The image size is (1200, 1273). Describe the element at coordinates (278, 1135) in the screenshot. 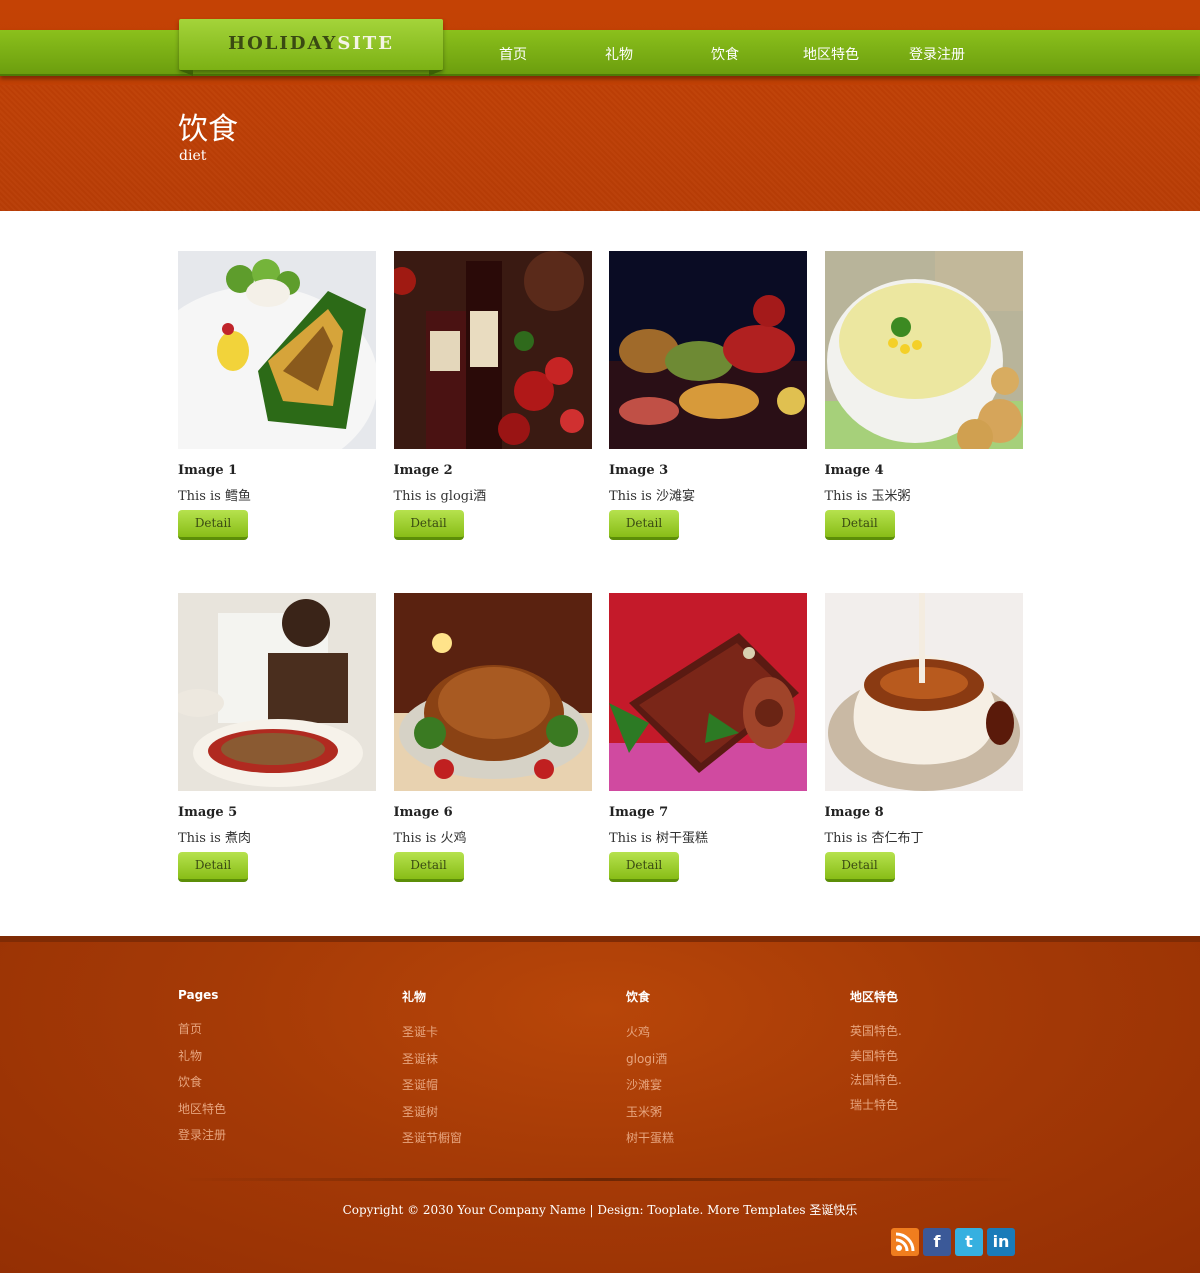

I see `footer-link: 登录注册` at that location.